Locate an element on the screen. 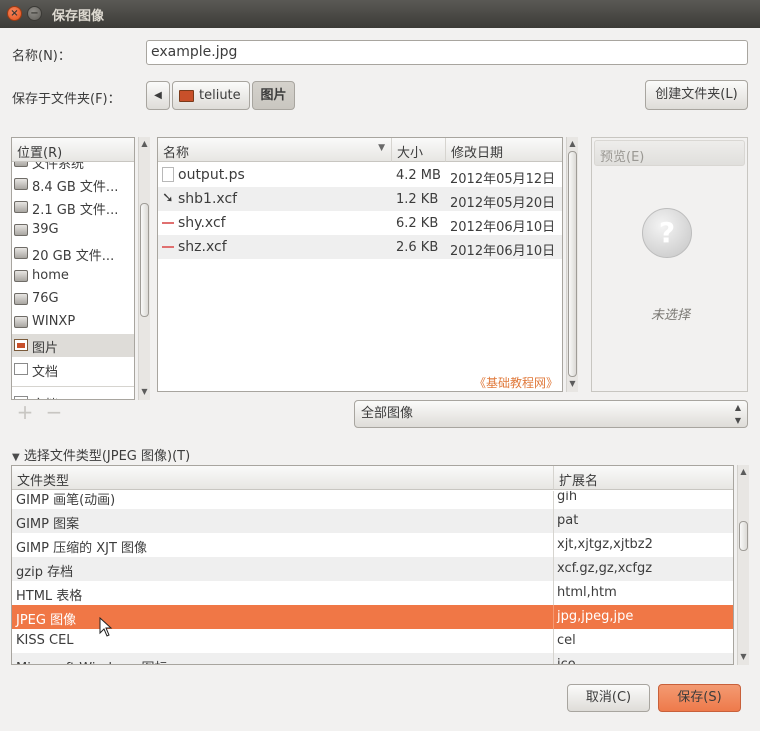 This screenshot has width=760, height=731. path-button-teliute: teliute is located at coordinates (211, 95).